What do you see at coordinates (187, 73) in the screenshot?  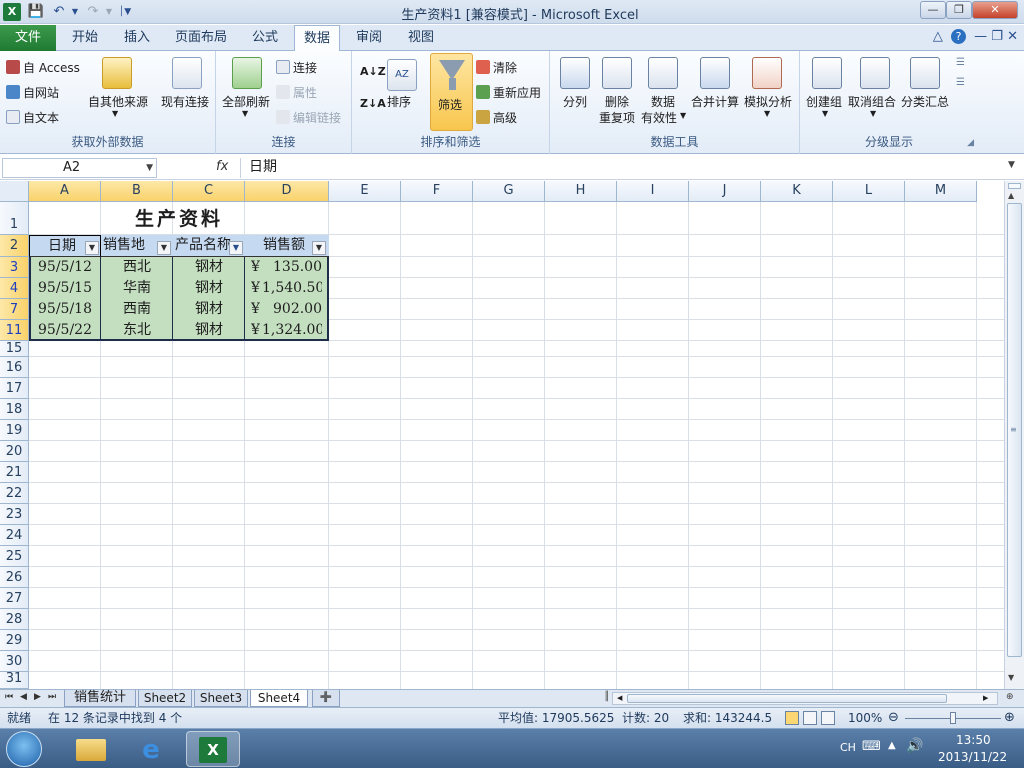 I see `existing-connections-icon` at bounding box center [187, 73].